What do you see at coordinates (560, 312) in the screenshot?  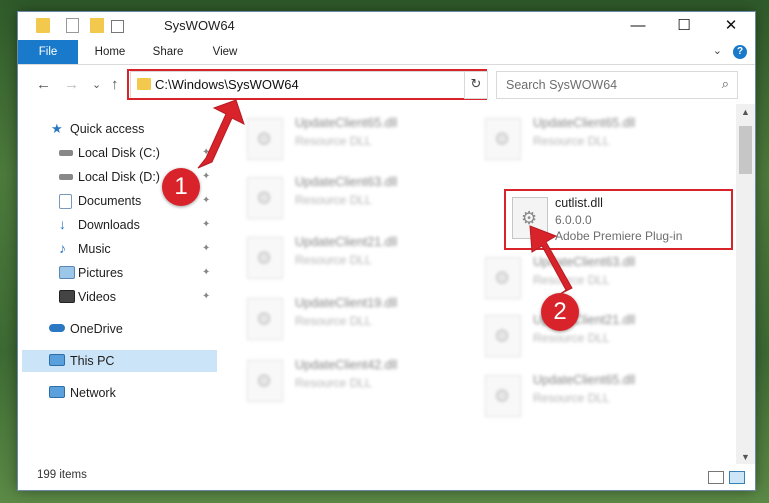 I see `callout-2: 2` at bounding box center [560, 312].